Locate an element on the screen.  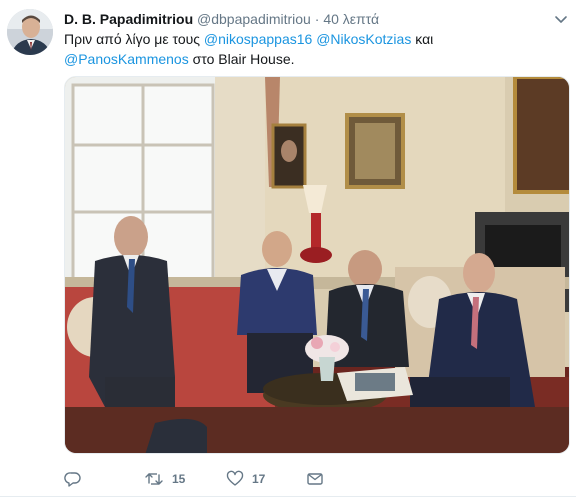
retweet-button: 15 is located at coordinates (164, 479).